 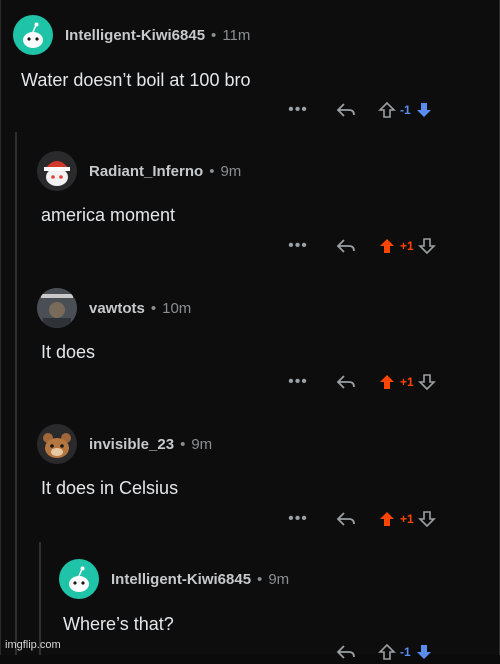 I want to click on comment-text: It does in Celsius, so click(x=110, y=488).